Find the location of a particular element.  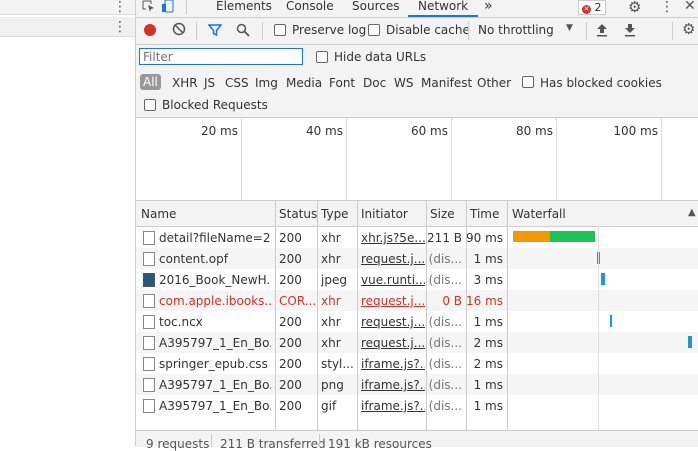

footer-transferred: 211 B transferred is located at coordinates (273, 444).